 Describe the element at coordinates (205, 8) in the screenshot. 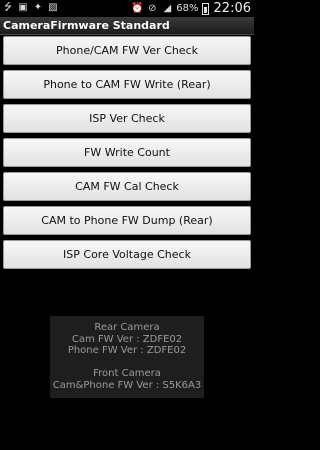

I see `battery-icon` at that location.